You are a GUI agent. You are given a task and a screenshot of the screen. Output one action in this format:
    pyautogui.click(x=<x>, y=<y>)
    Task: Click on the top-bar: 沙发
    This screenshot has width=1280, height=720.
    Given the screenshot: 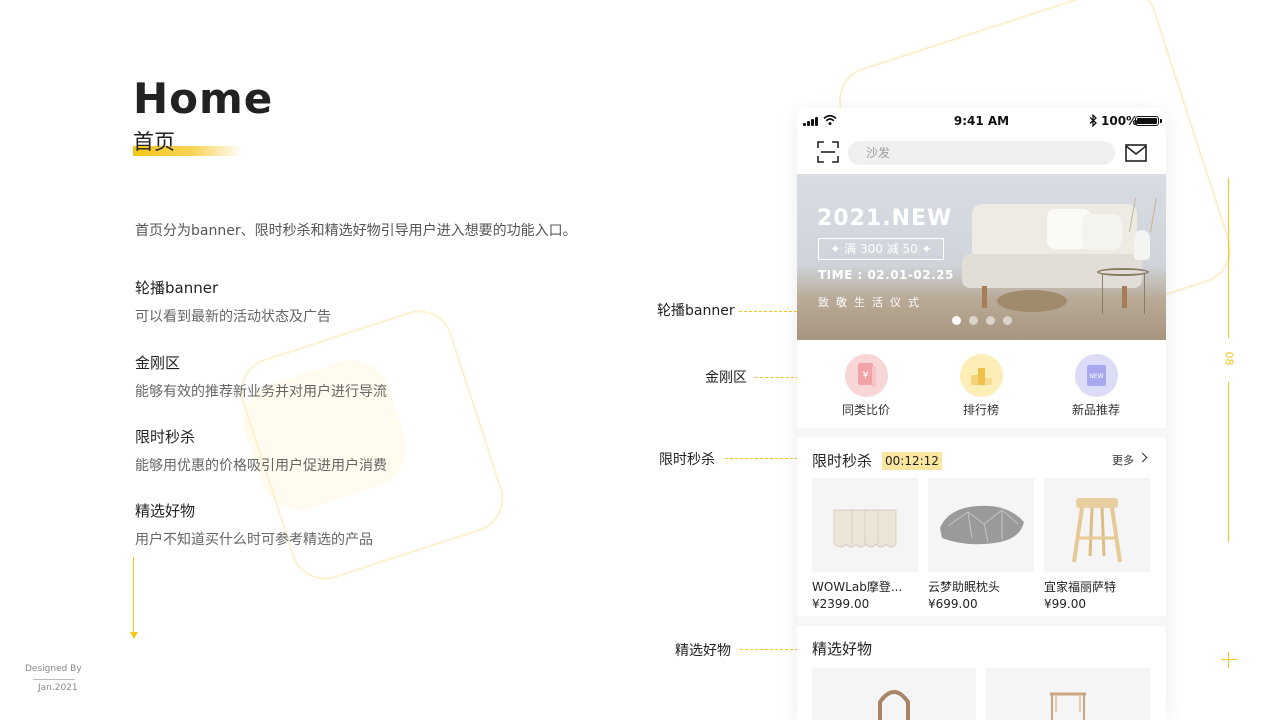 What is the action you would take?
    pyautogui.click(x=981, y=154)
    